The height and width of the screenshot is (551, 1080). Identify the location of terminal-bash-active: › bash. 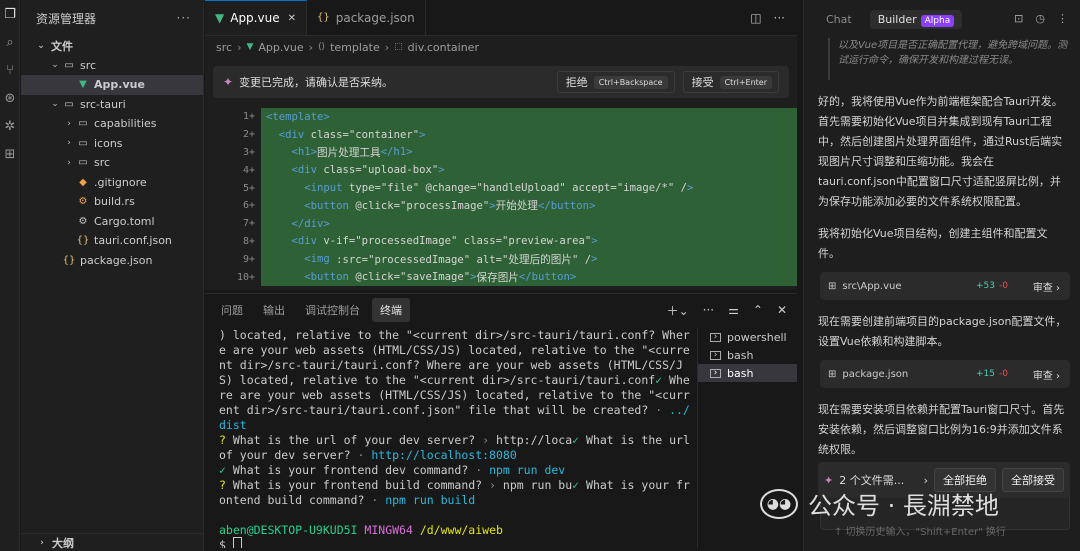
(747, 373).